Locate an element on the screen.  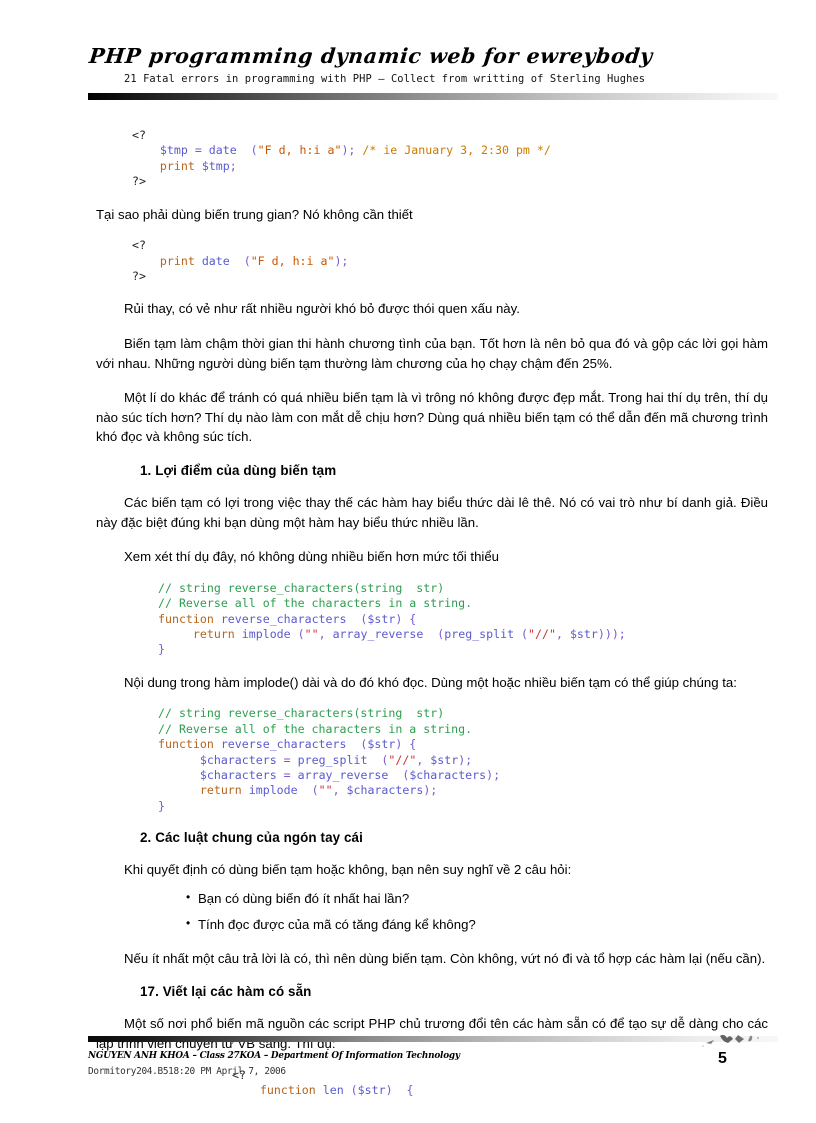
footer-divider is located at coordinates (433, 1039).